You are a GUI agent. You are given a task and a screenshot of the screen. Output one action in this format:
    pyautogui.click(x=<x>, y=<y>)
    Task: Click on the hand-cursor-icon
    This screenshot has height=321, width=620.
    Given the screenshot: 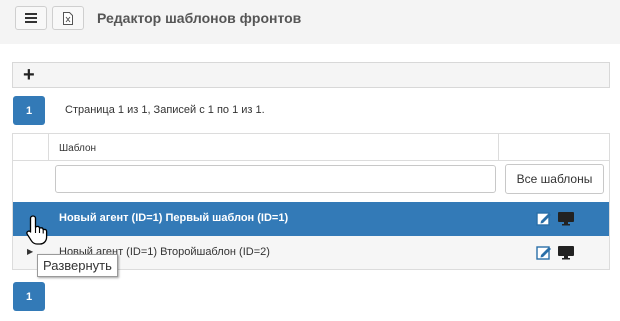 What is the action you would take?
    pyautogui.click(x=37, y=230)
    